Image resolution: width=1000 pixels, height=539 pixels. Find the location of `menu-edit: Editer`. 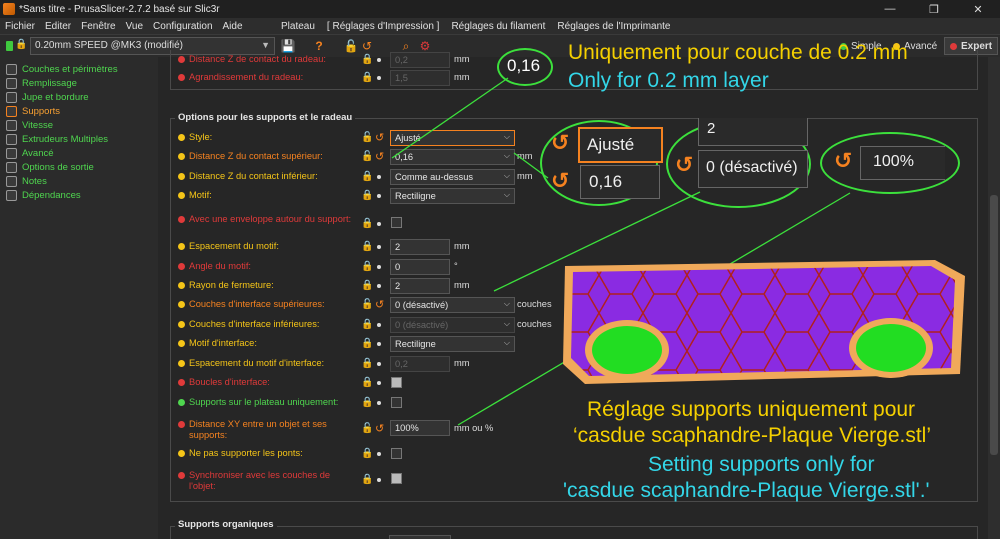

menu-edit: Editer is located at coordinates (58, 26).